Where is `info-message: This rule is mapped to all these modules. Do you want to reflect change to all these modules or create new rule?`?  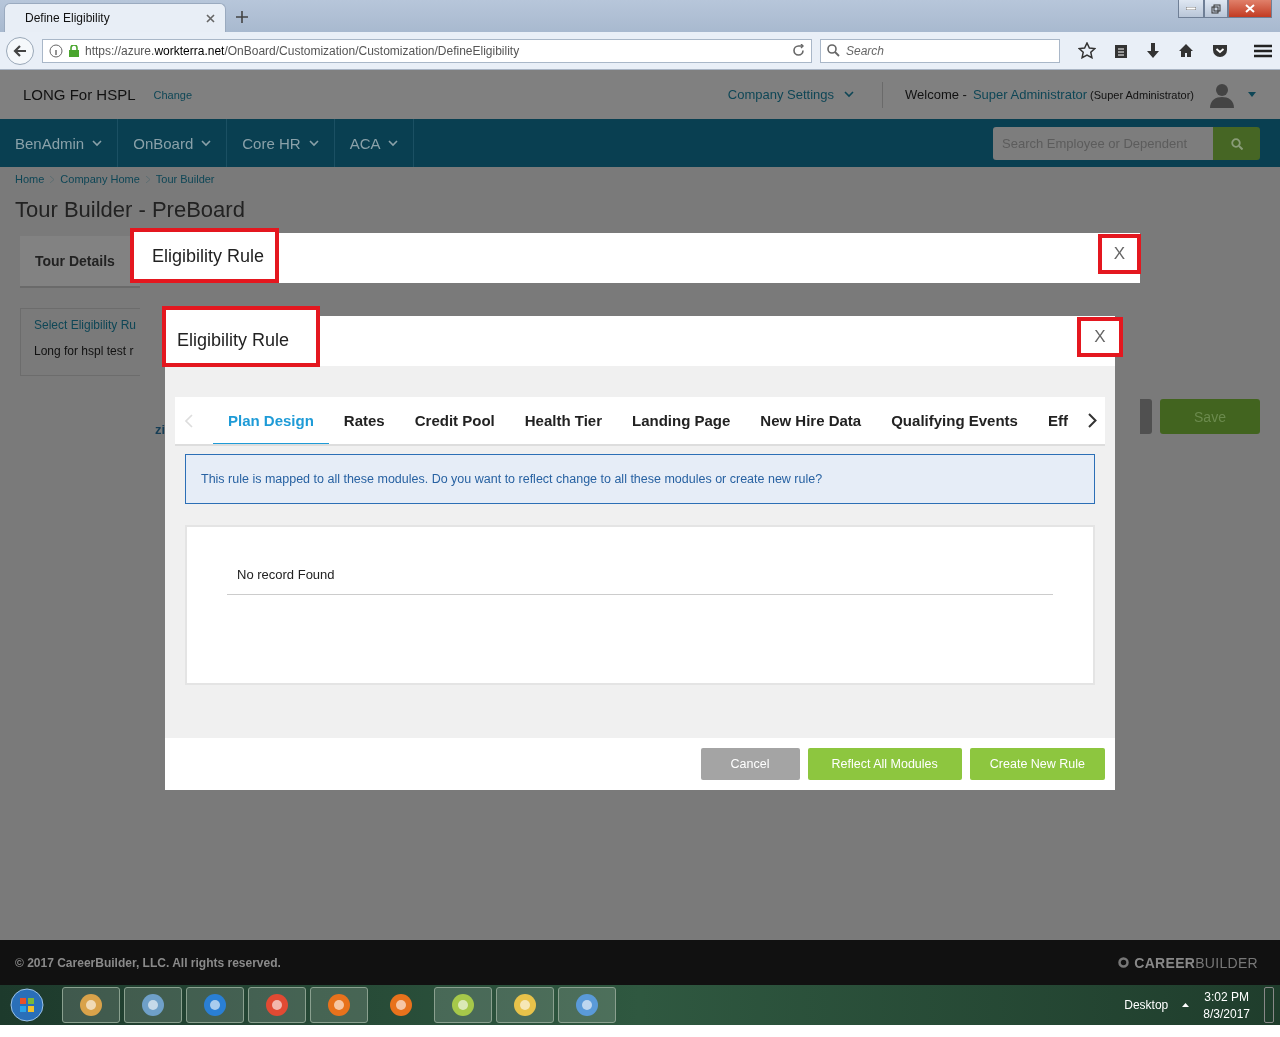 info-message: This rule is mapped to all these modules. Do you want to reflect change to all these modules or create new rule? is located at coordinates (640, 479).